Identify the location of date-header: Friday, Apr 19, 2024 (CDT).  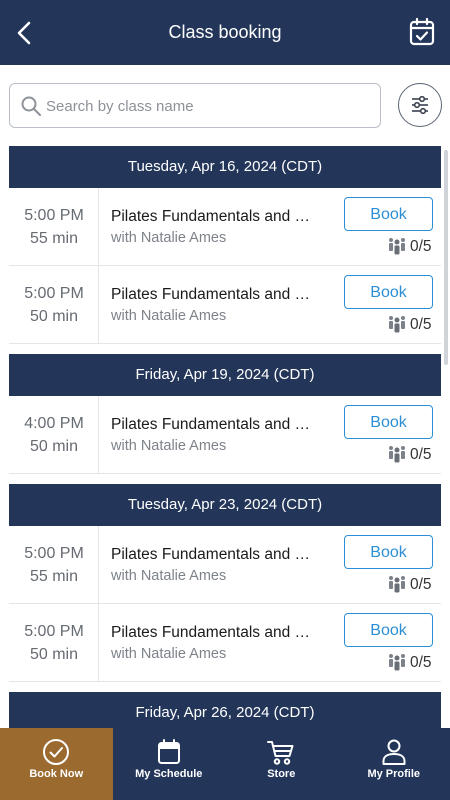
(225, 375).